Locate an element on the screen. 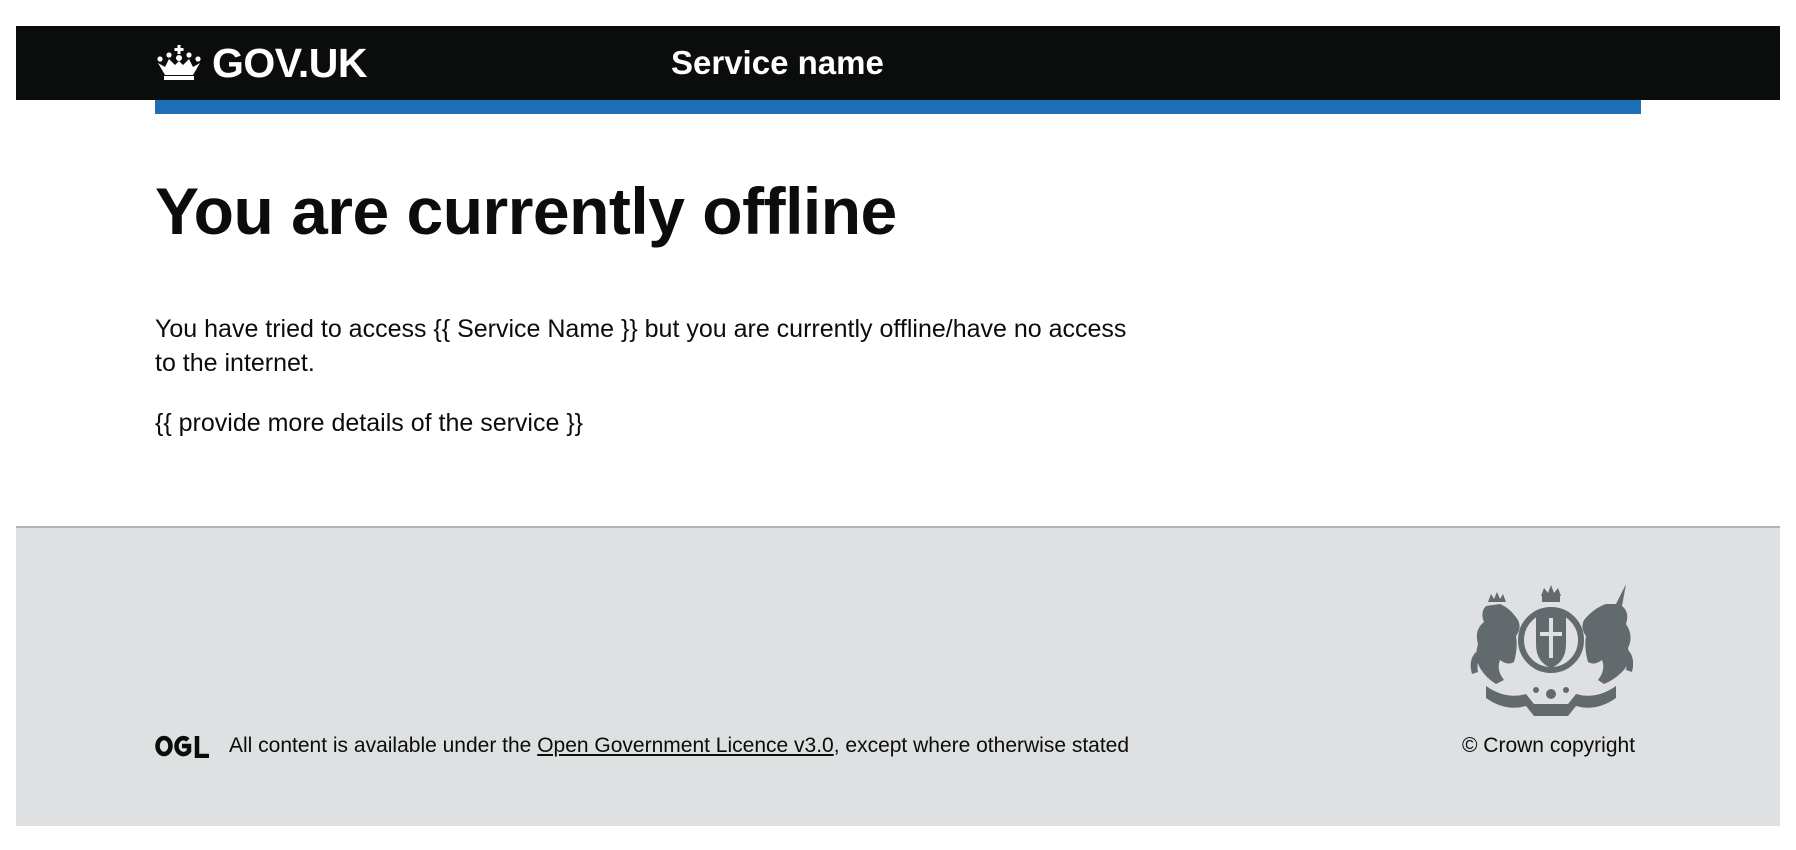  ogl-logo-icon is located at coordinates (182, 746).